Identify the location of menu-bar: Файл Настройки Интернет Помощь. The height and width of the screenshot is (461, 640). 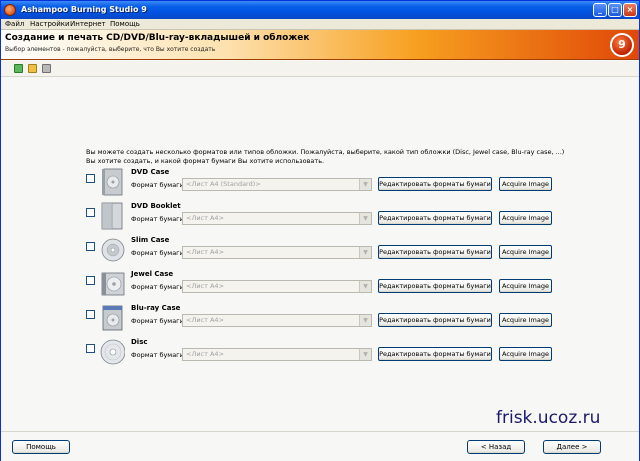
(320, 24).